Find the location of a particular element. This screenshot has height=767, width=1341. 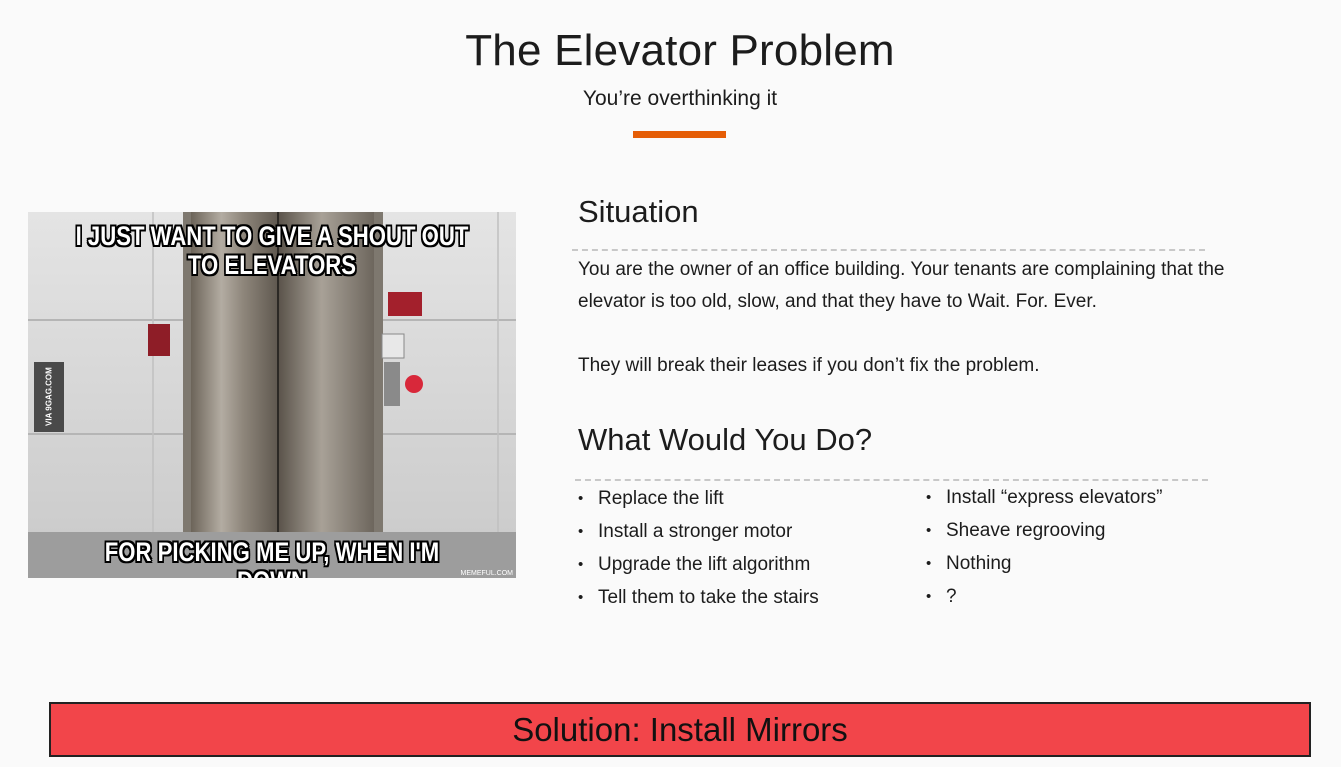

slide-subtitle: You’re overthinking it is located at coordinates (680, 98).